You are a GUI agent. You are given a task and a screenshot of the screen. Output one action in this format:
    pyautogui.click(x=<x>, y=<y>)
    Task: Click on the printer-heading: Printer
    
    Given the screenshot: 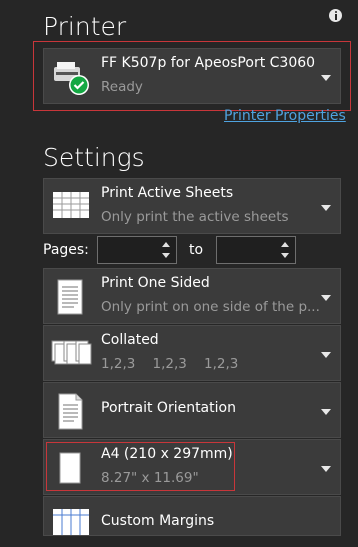 What is the action you would take?
    pyautogui.click(x=85, y=26)
    